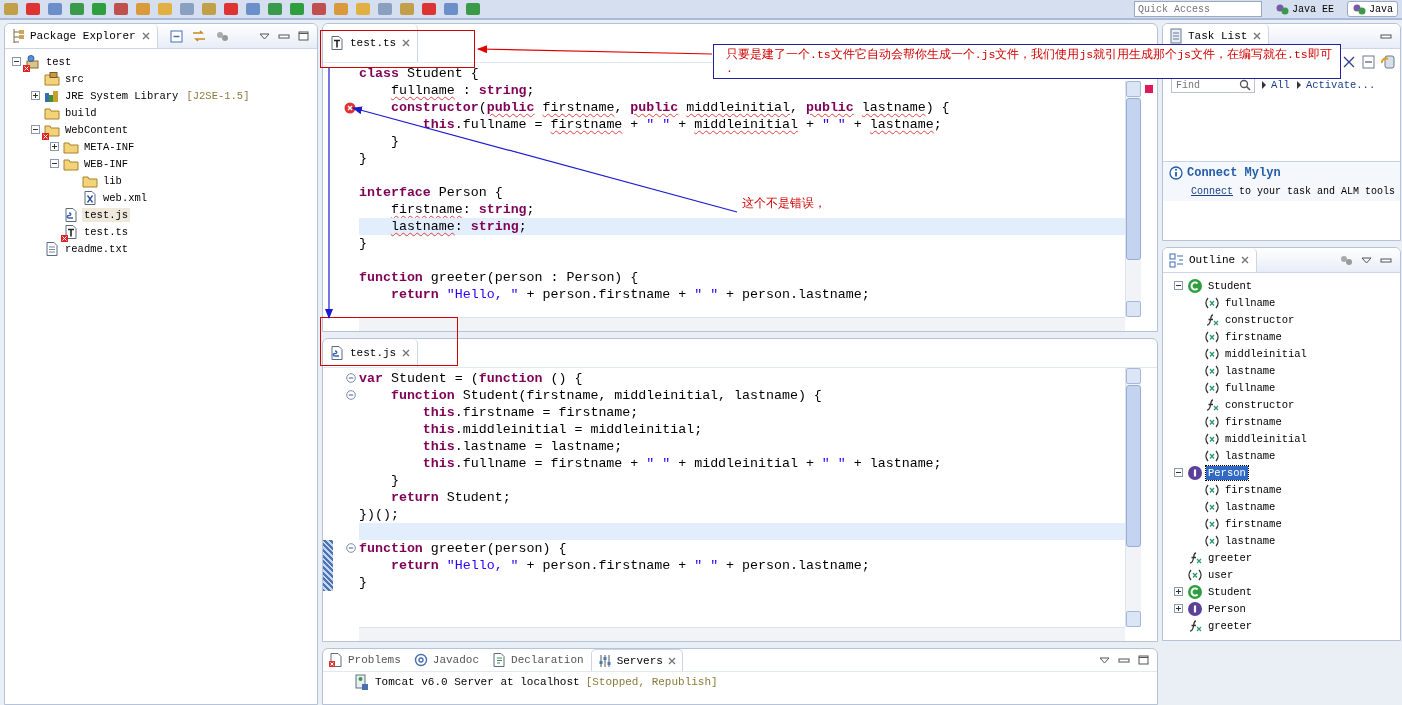 This screenshot has height=705, width=1402. What do you see at coordinates (477, 682) in the screenshot?
I see `server-name: Tomcat v6.0 Server at localhost` at bounding box center [477, 682].